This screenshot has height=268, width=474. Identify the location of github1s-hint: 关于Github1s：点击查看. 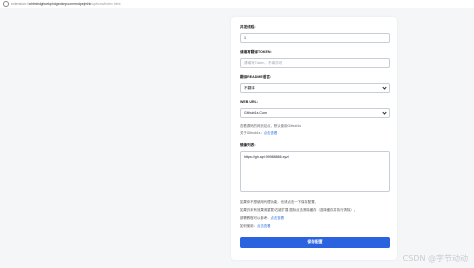
(258, 132).